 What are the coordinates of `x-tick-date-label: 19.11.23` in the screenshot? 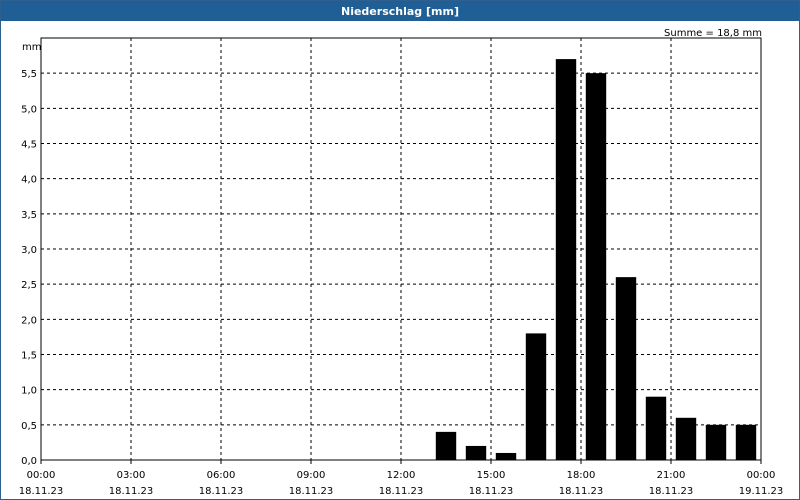 It's located at (761, 491).